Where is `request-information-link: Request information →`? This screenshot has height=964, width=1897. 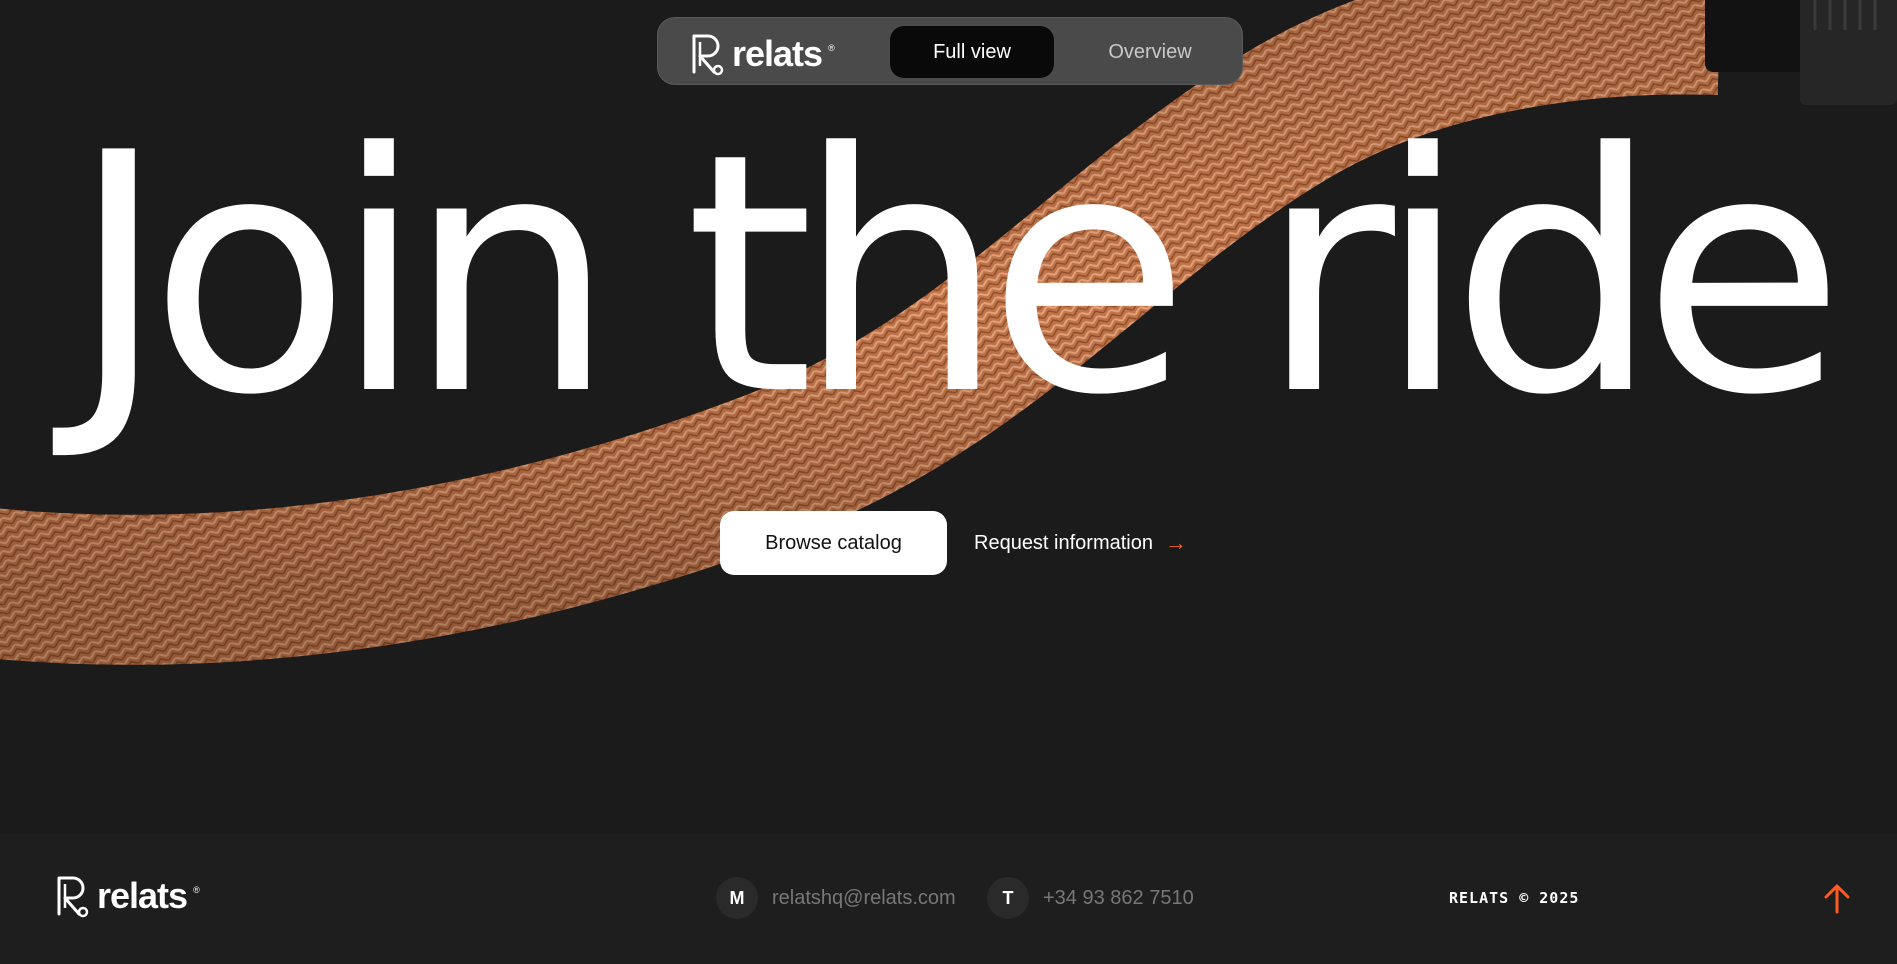 request-information-link: Request information → is located at coordinates (1080, 543).